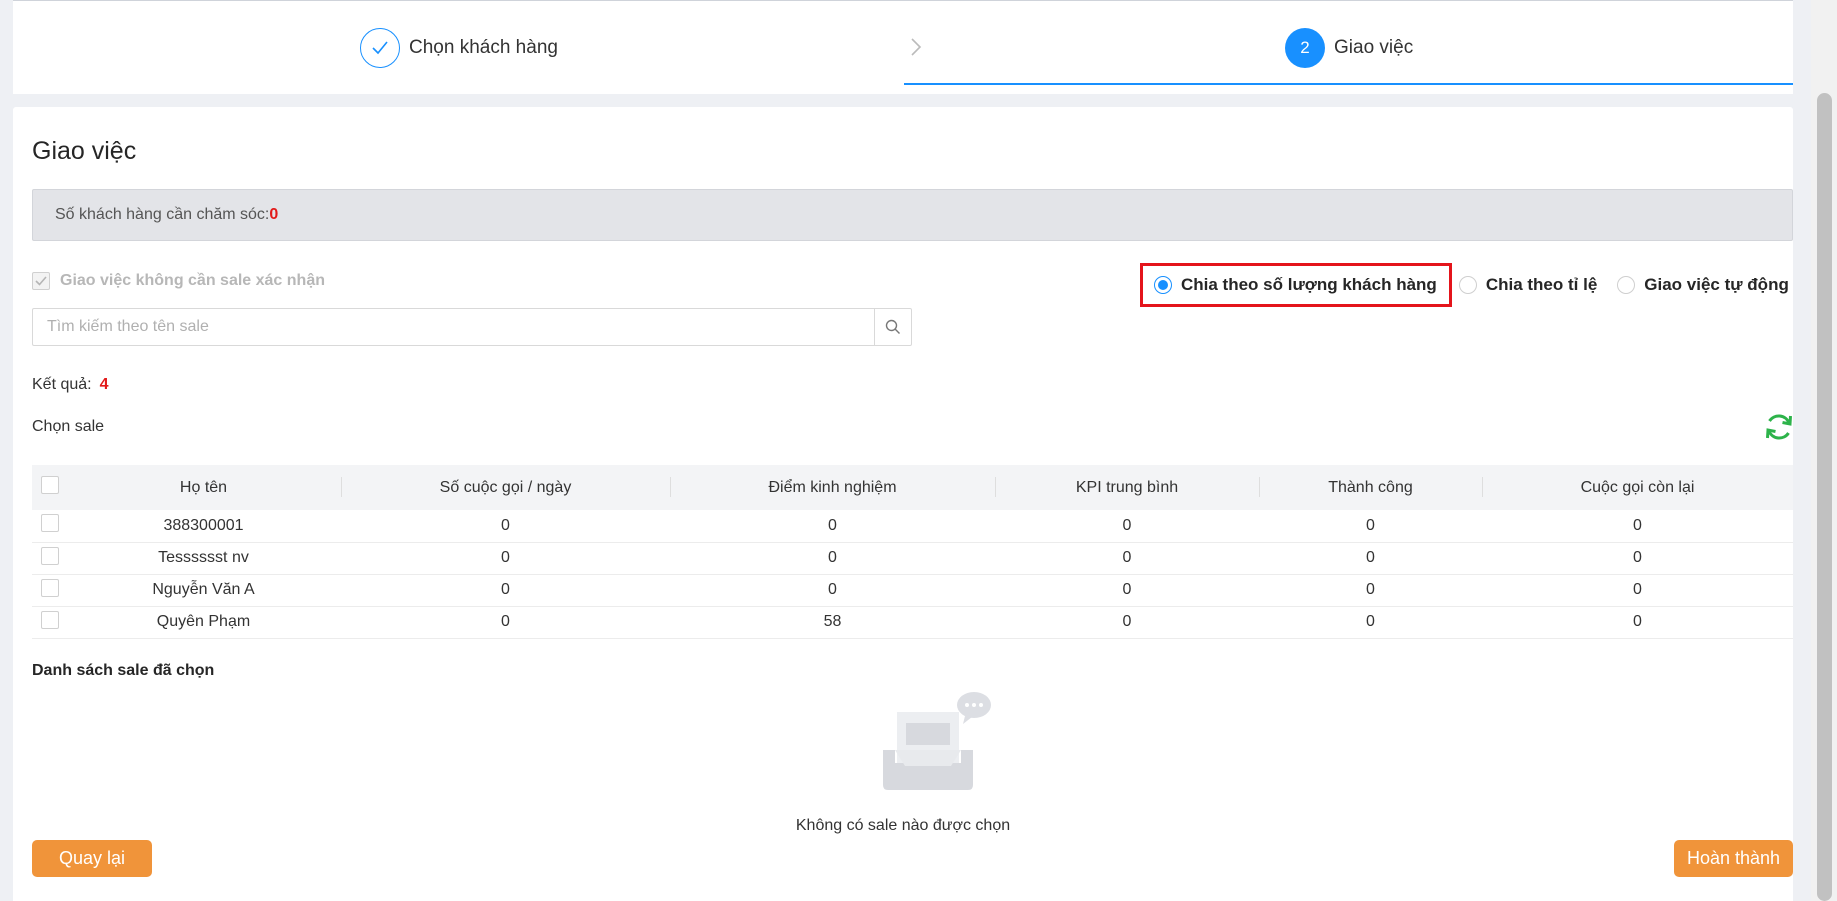  I want to click on scrollbar, so click(1824, 450).